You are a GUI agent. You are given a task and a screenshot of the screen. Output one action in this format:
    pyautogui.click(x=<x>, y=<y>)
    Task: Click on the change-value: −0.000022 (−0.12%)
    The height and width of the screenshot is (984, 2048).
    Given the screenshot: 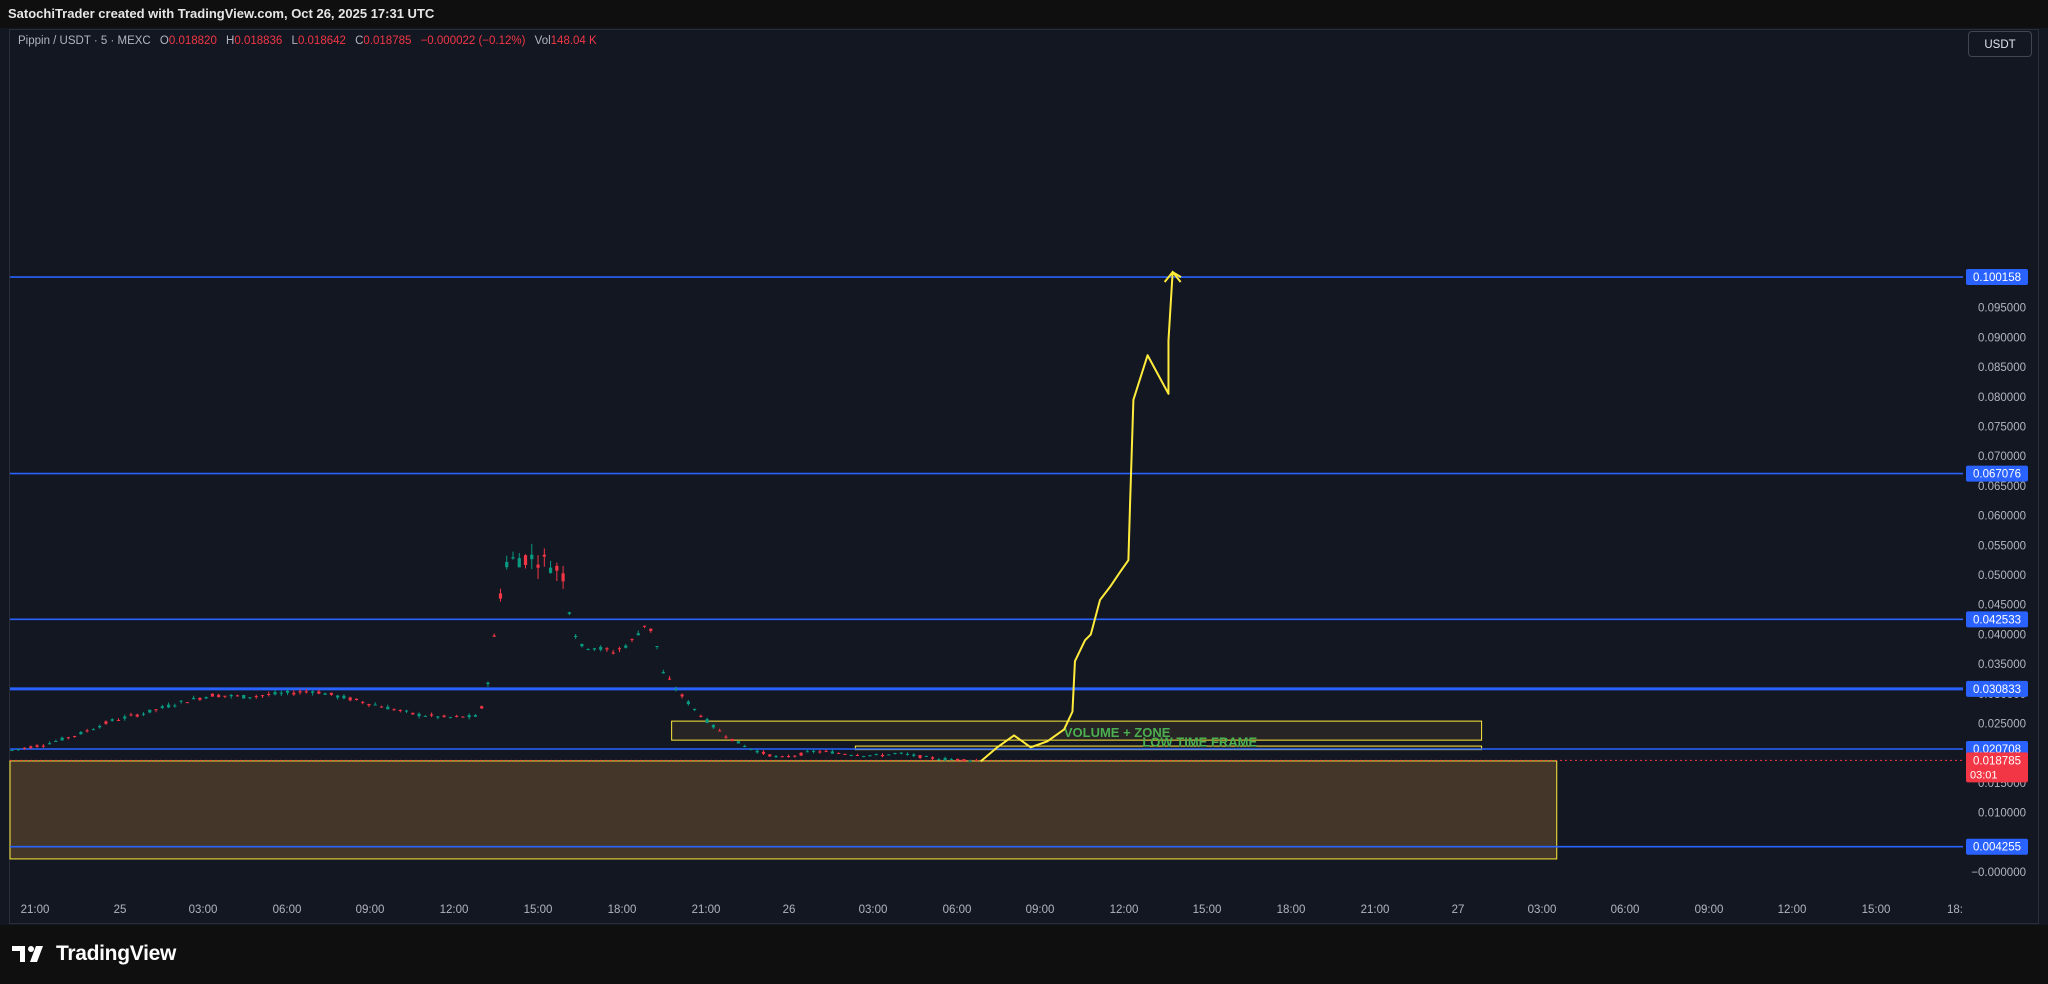 What is the action you would take?
    pyautogui.click(x=473, y=41)
    